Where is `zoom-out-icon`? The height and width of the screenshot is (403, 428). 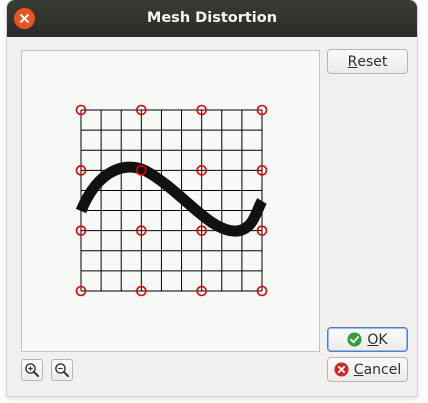
zoom-out-icon is located at coordinates (62, 370).